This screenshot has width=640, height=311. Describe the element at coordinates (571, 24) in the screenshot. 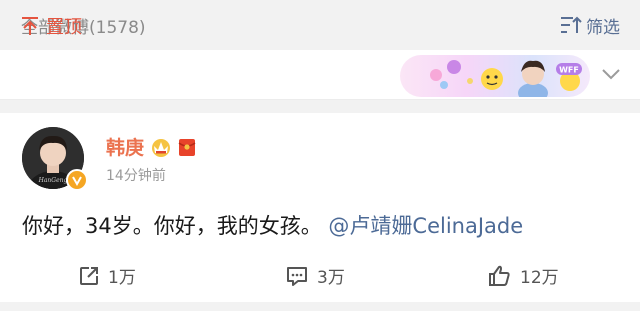

I see `filter-icon` at that location.